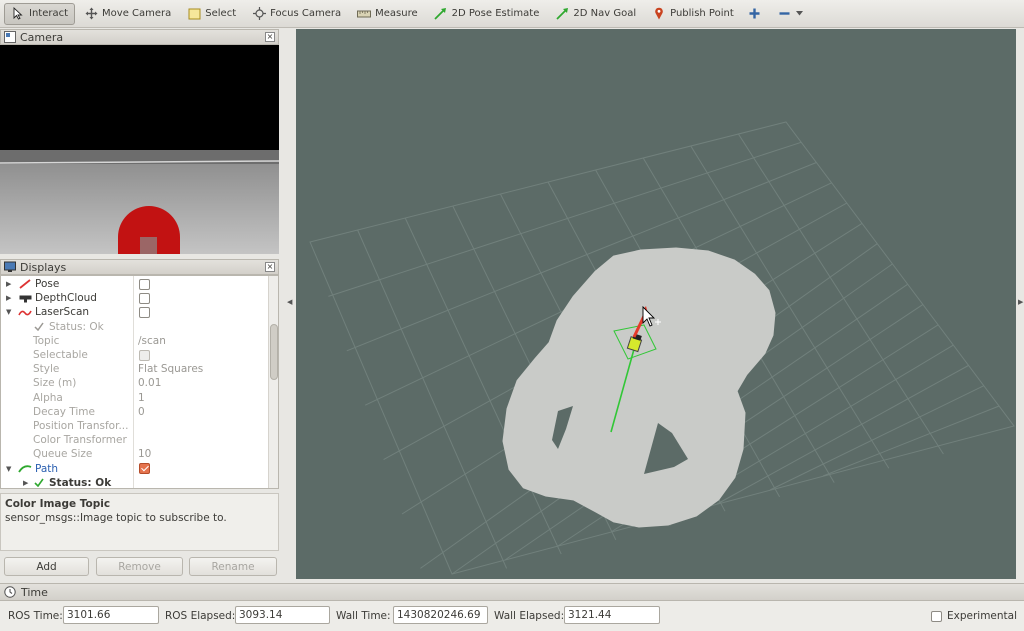 This screenshot has width=1024, height=631. I want to click on selectable-checkbox, so click(144, 355).